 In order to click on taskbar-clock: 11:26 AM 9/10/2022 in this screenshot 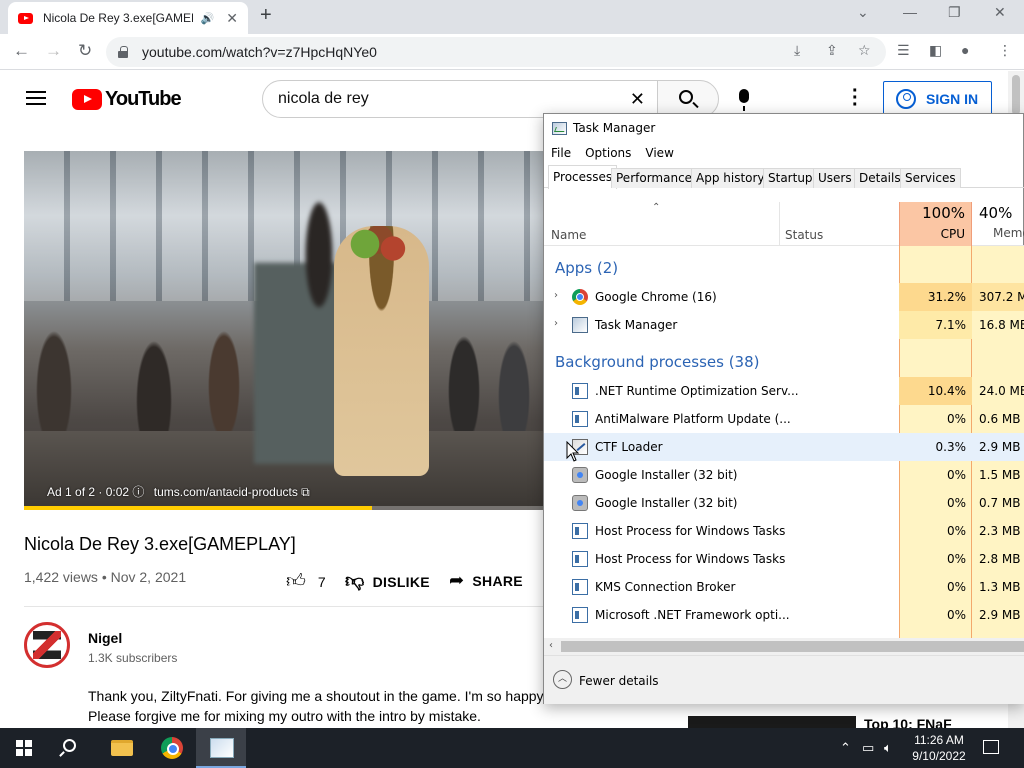, I will do `click(939, 748)`.